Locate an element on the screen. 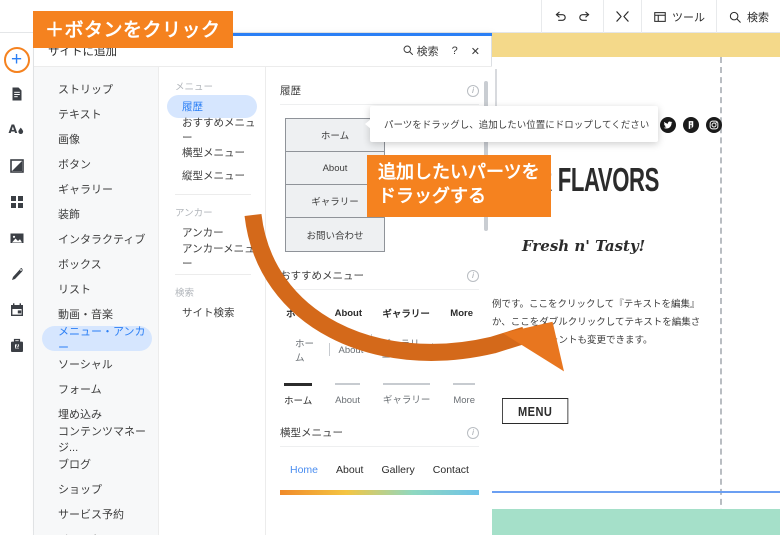 This screenshot has height=535, width=780. subcategory-item: おすすめメニュー is located at coordinates (212, 130).